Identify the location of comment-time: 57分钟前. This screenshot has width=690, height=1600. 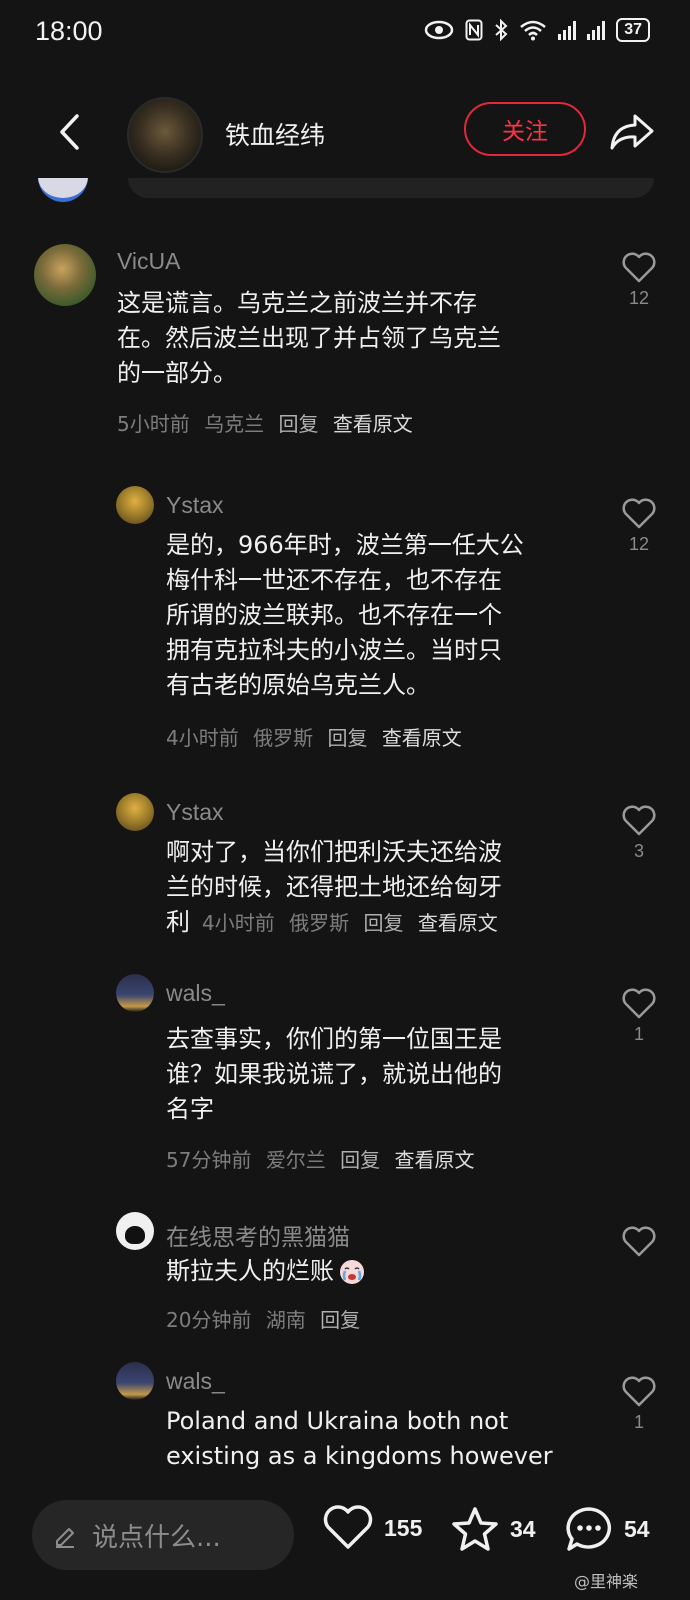
(209, 1160).